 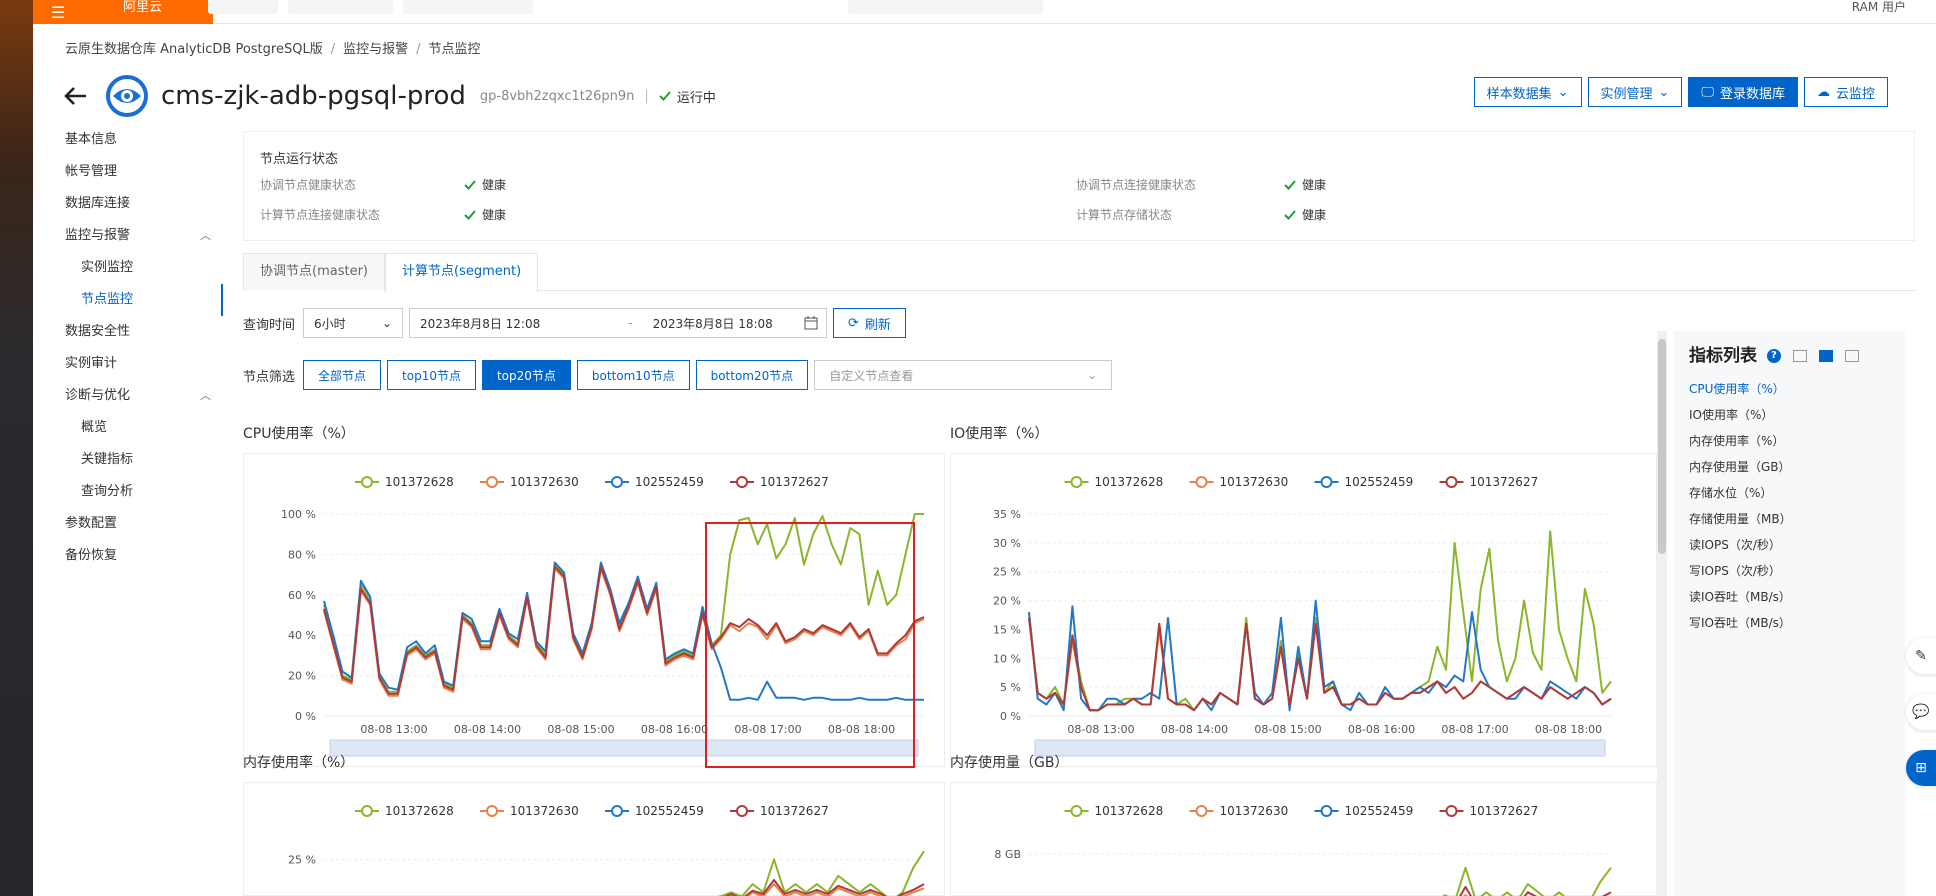 What do you see at coordinates (431, 375) in the screenshot?
I see `filter-top10-button: top10节点` at bounding box center [431, 375].